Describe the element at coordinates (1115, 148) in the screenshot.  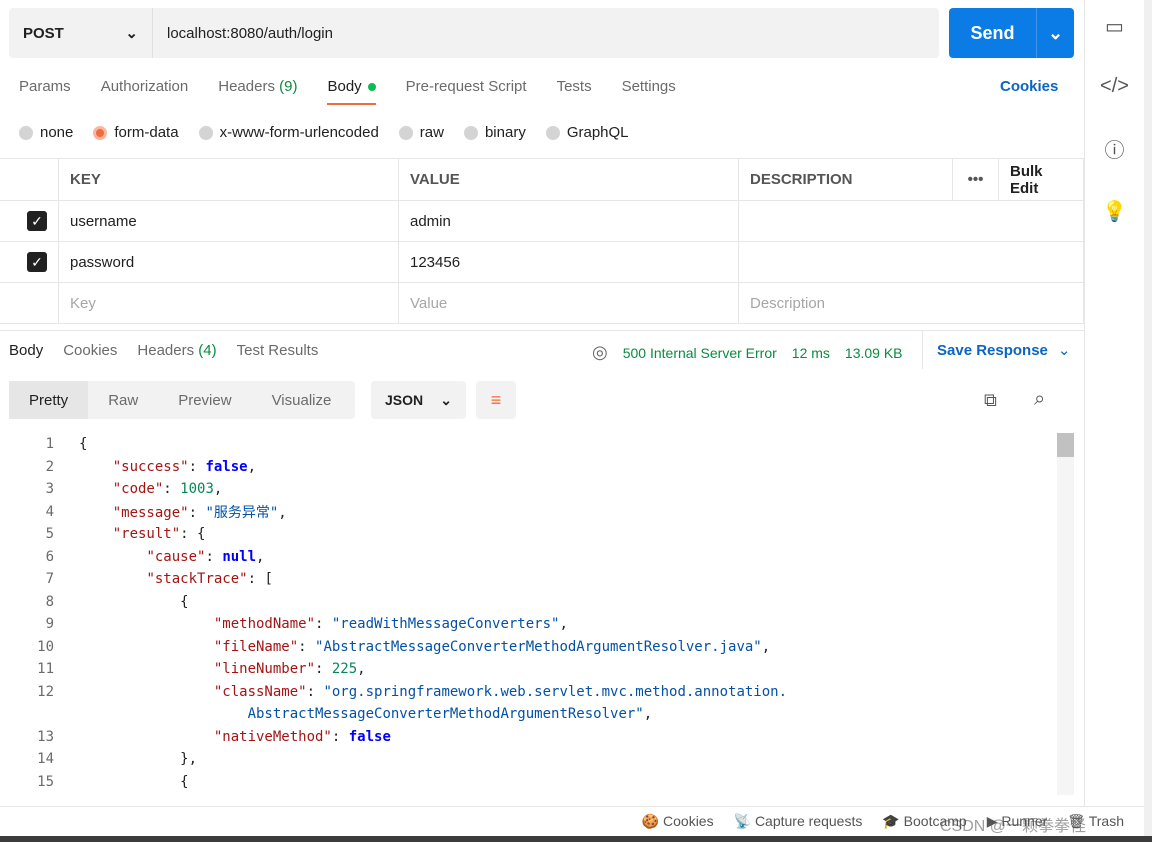
I see `info-icon: ⓘ` at that location.